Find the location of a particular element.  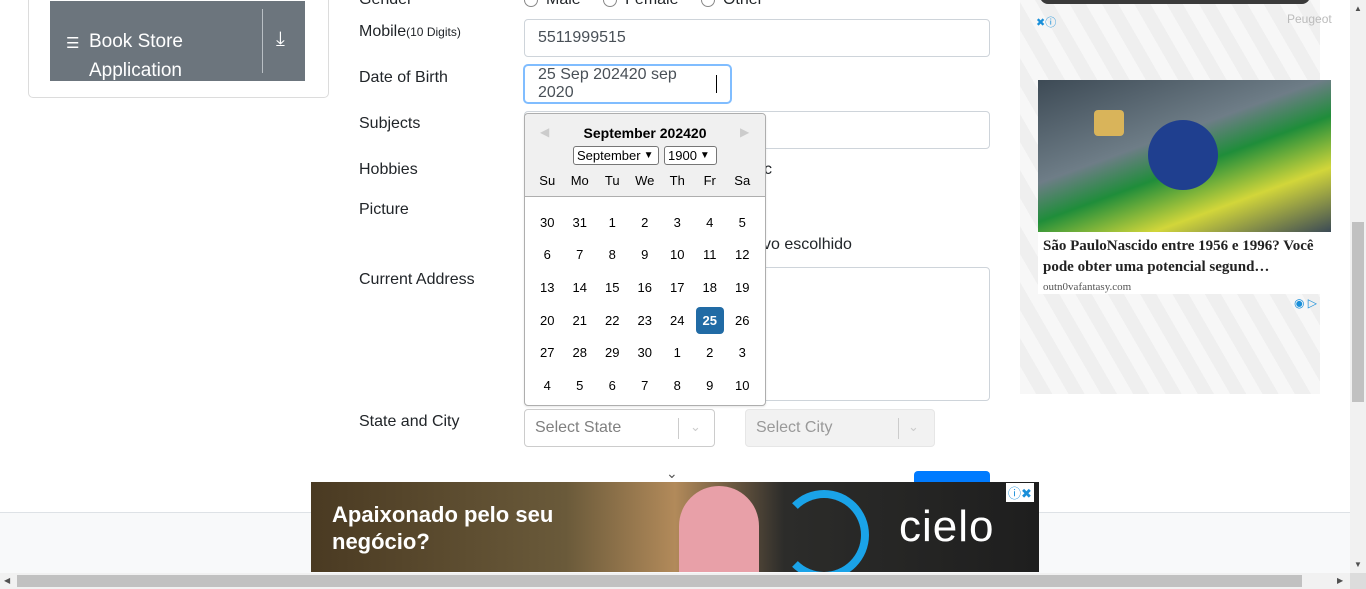

day-cell: 13 is located at coordinates (547, 287).